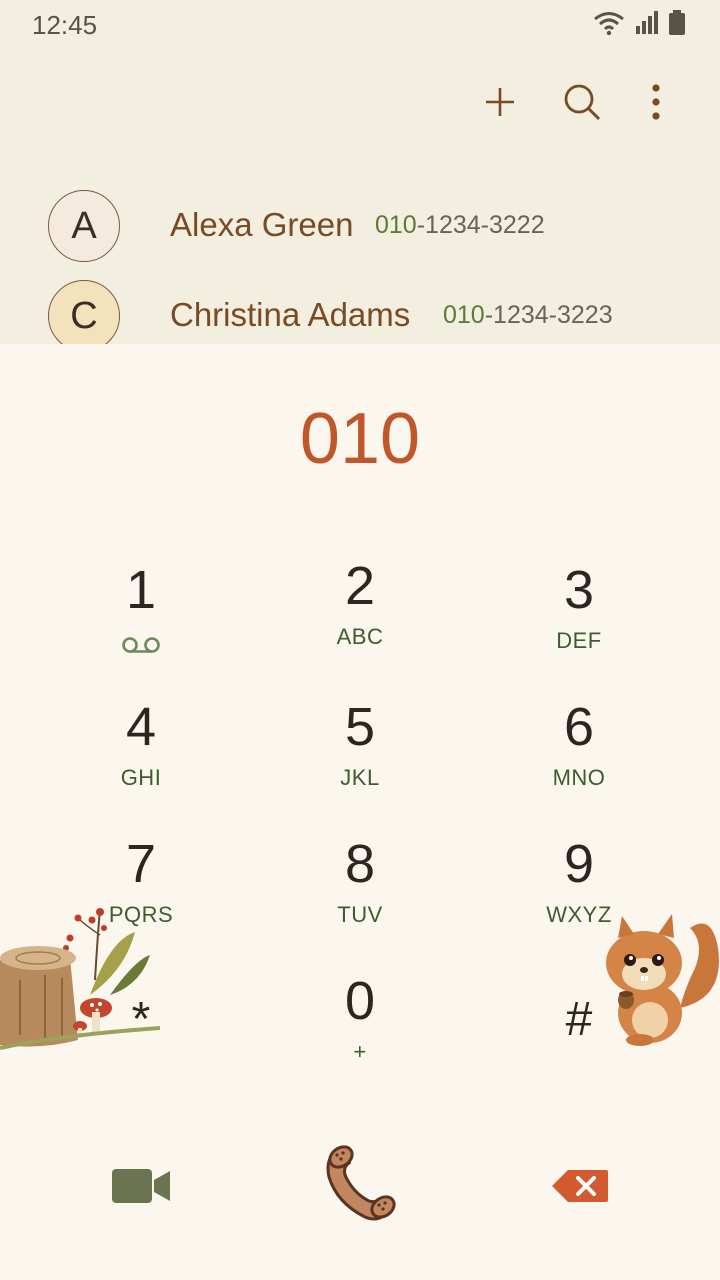  I want to click on backspace-button, so click(580, 1188).